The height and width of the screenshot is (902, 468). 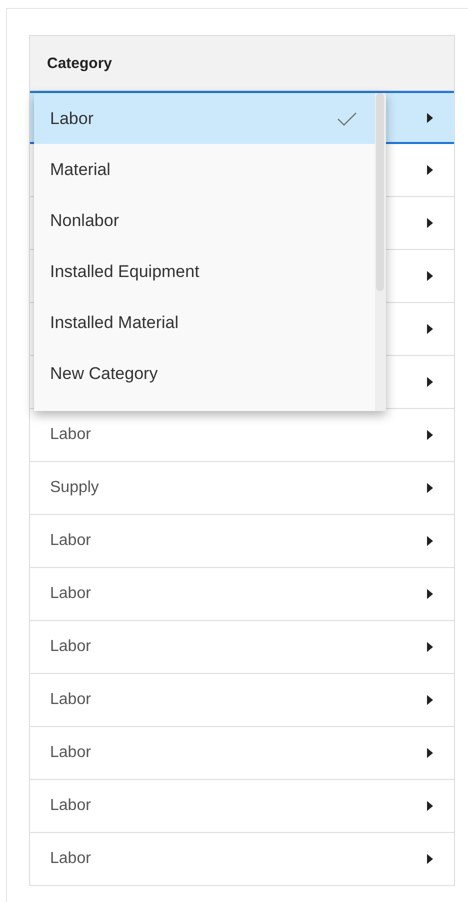 What do you see at coordinates (84, 220) in the screenshot?
I see `option-label: Nonlabor` at bounding box center [84, 220].